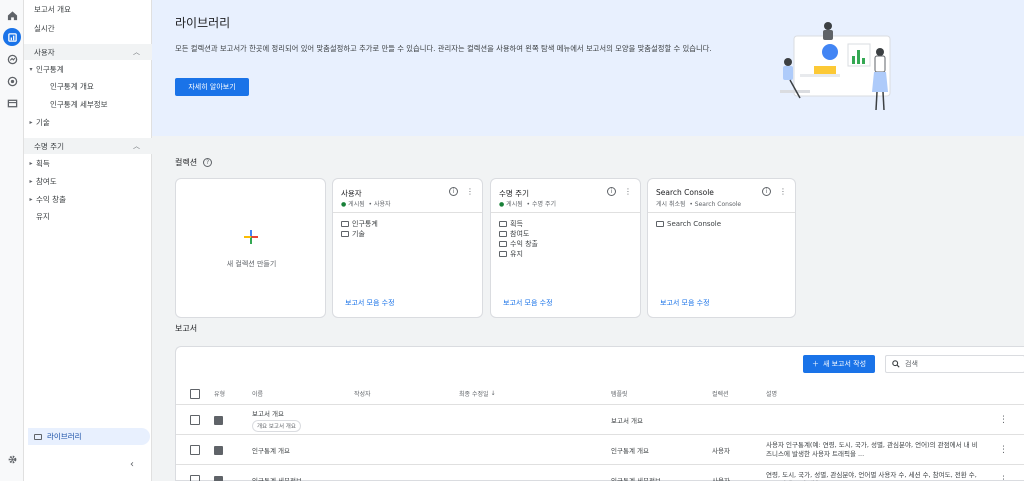 This screenshot has height=481, width=1024. What do you see at coordinates (208, 162) in the screenshot?
I see `help-icon: ?` at bounding box center [208, 162].